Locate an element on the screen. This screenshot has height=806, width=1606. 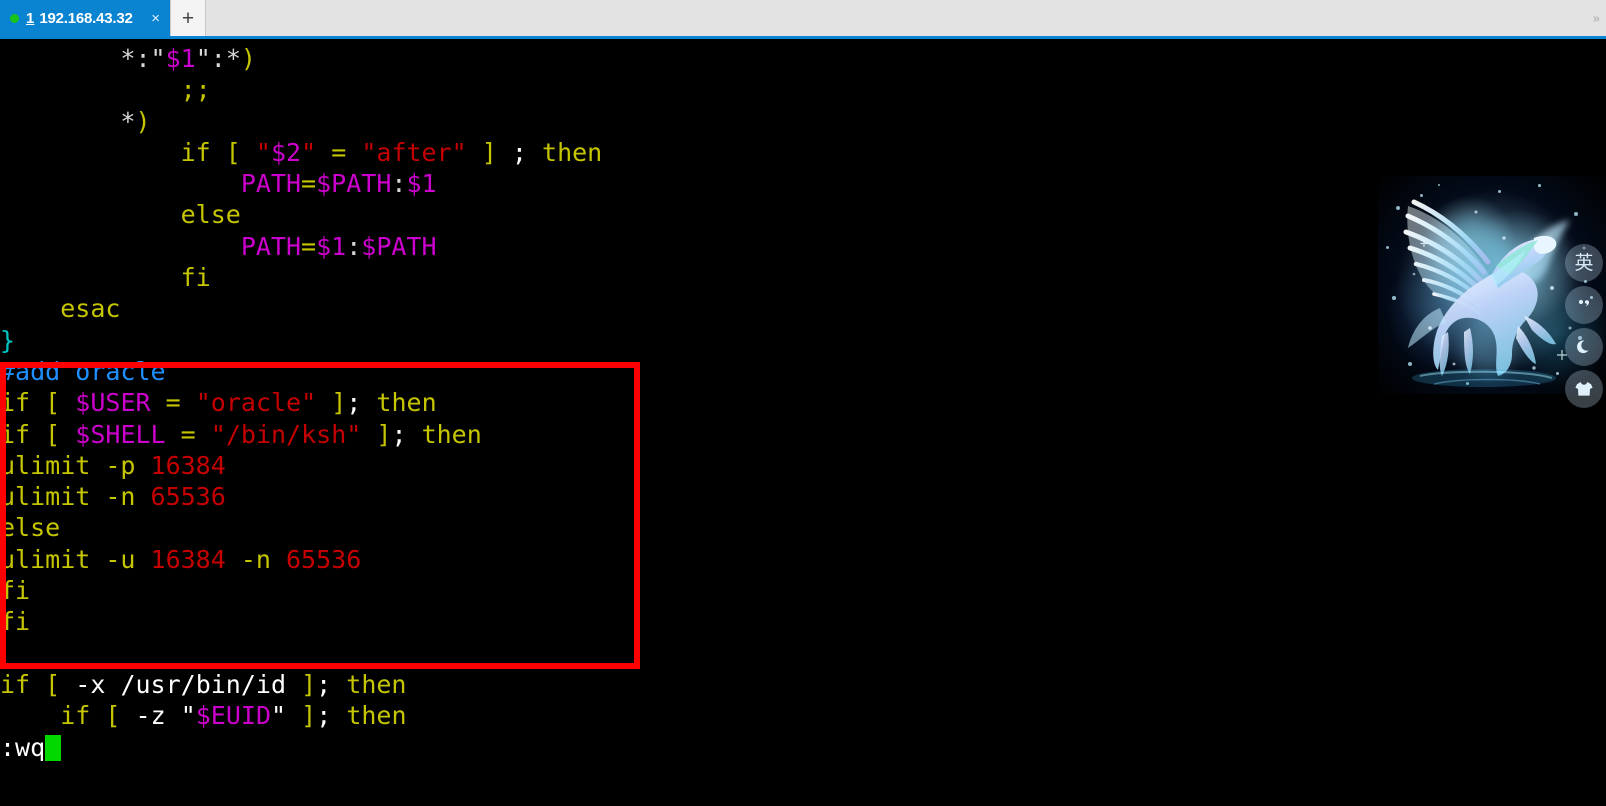
line-if-shell-ksh: if [ $SHELL = "/bin/ksh" ]; then is located at coordinates (803, 434).